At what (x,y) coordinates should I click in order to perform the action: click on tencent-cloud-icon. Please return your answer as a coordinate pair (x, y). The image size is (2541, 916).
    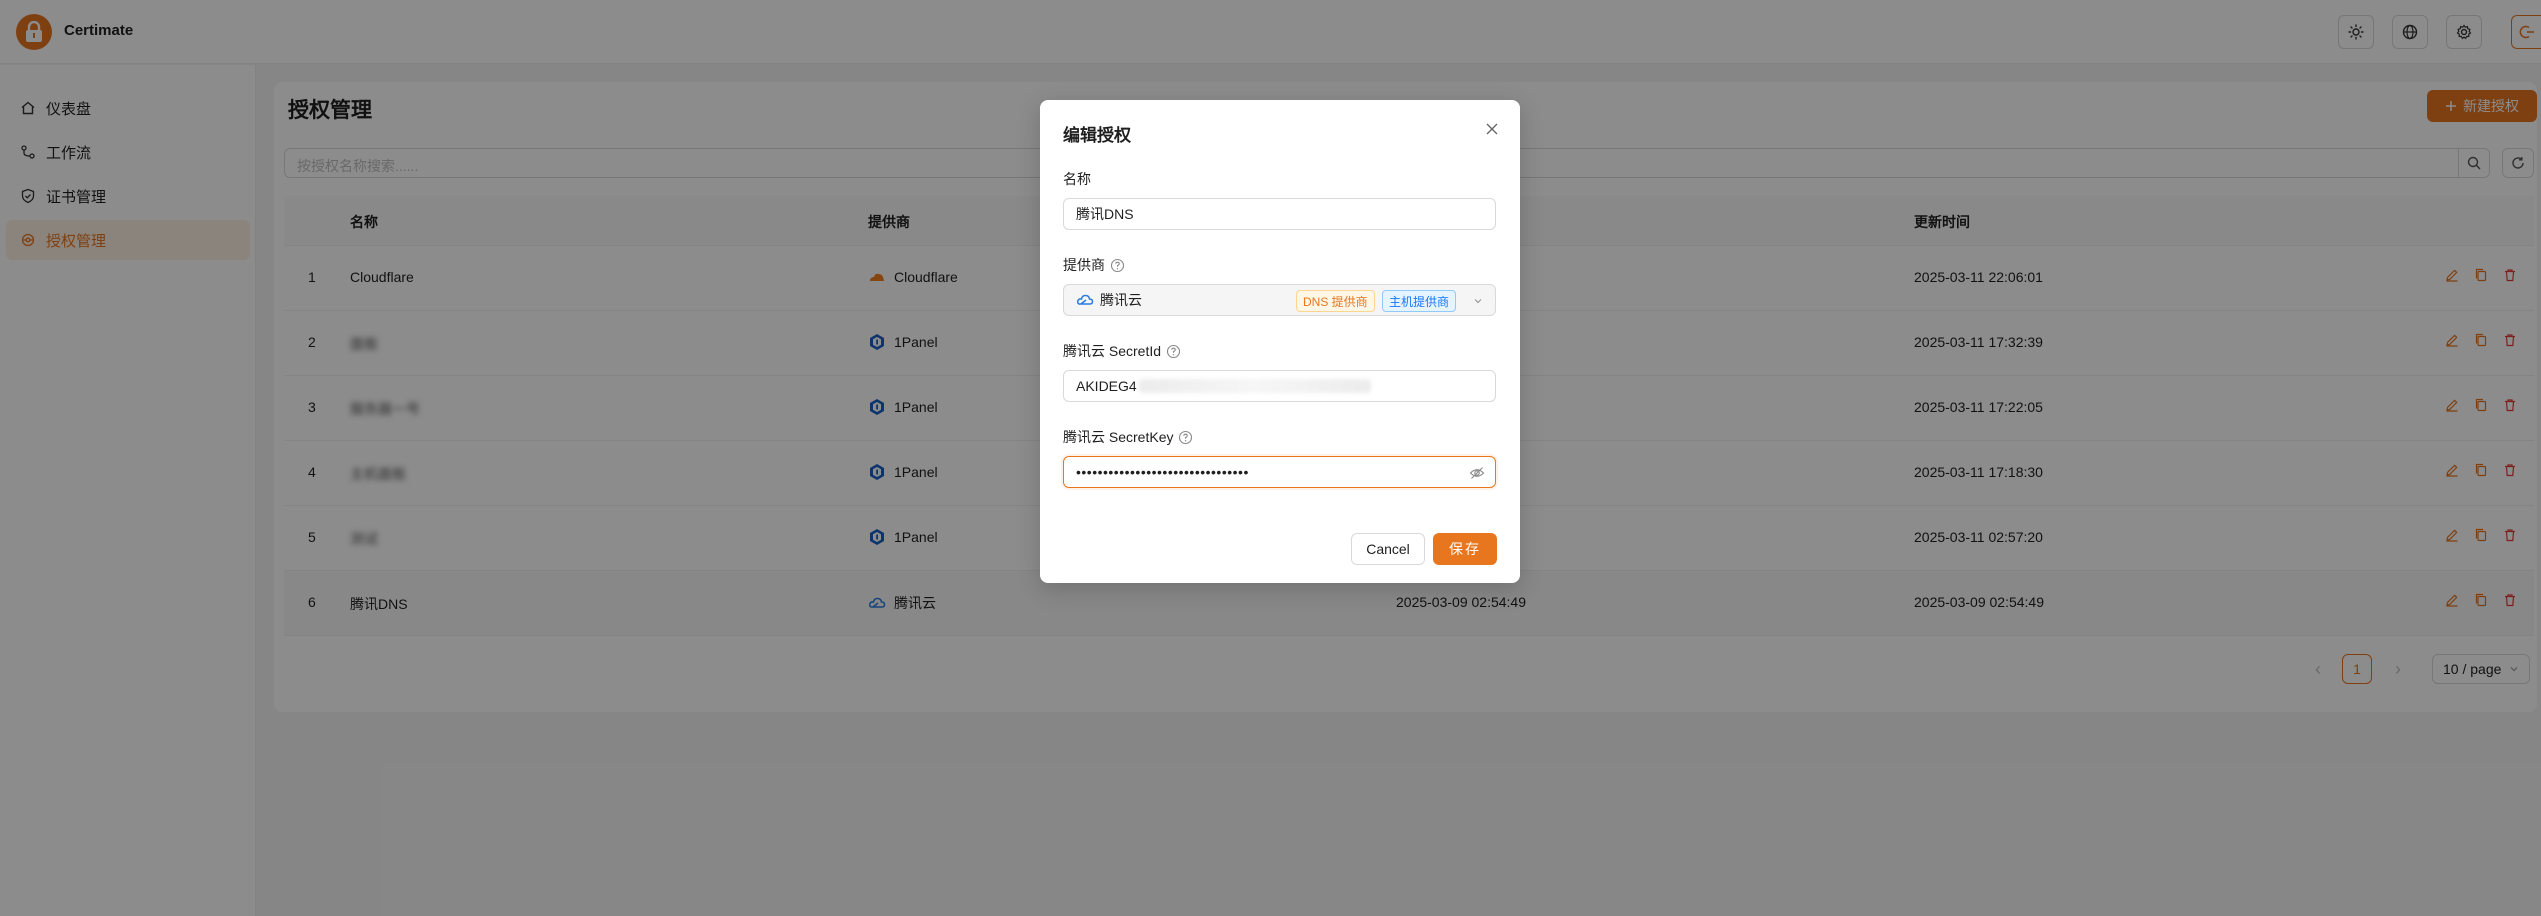
    Looking at the image, I should click on (1085, 300).